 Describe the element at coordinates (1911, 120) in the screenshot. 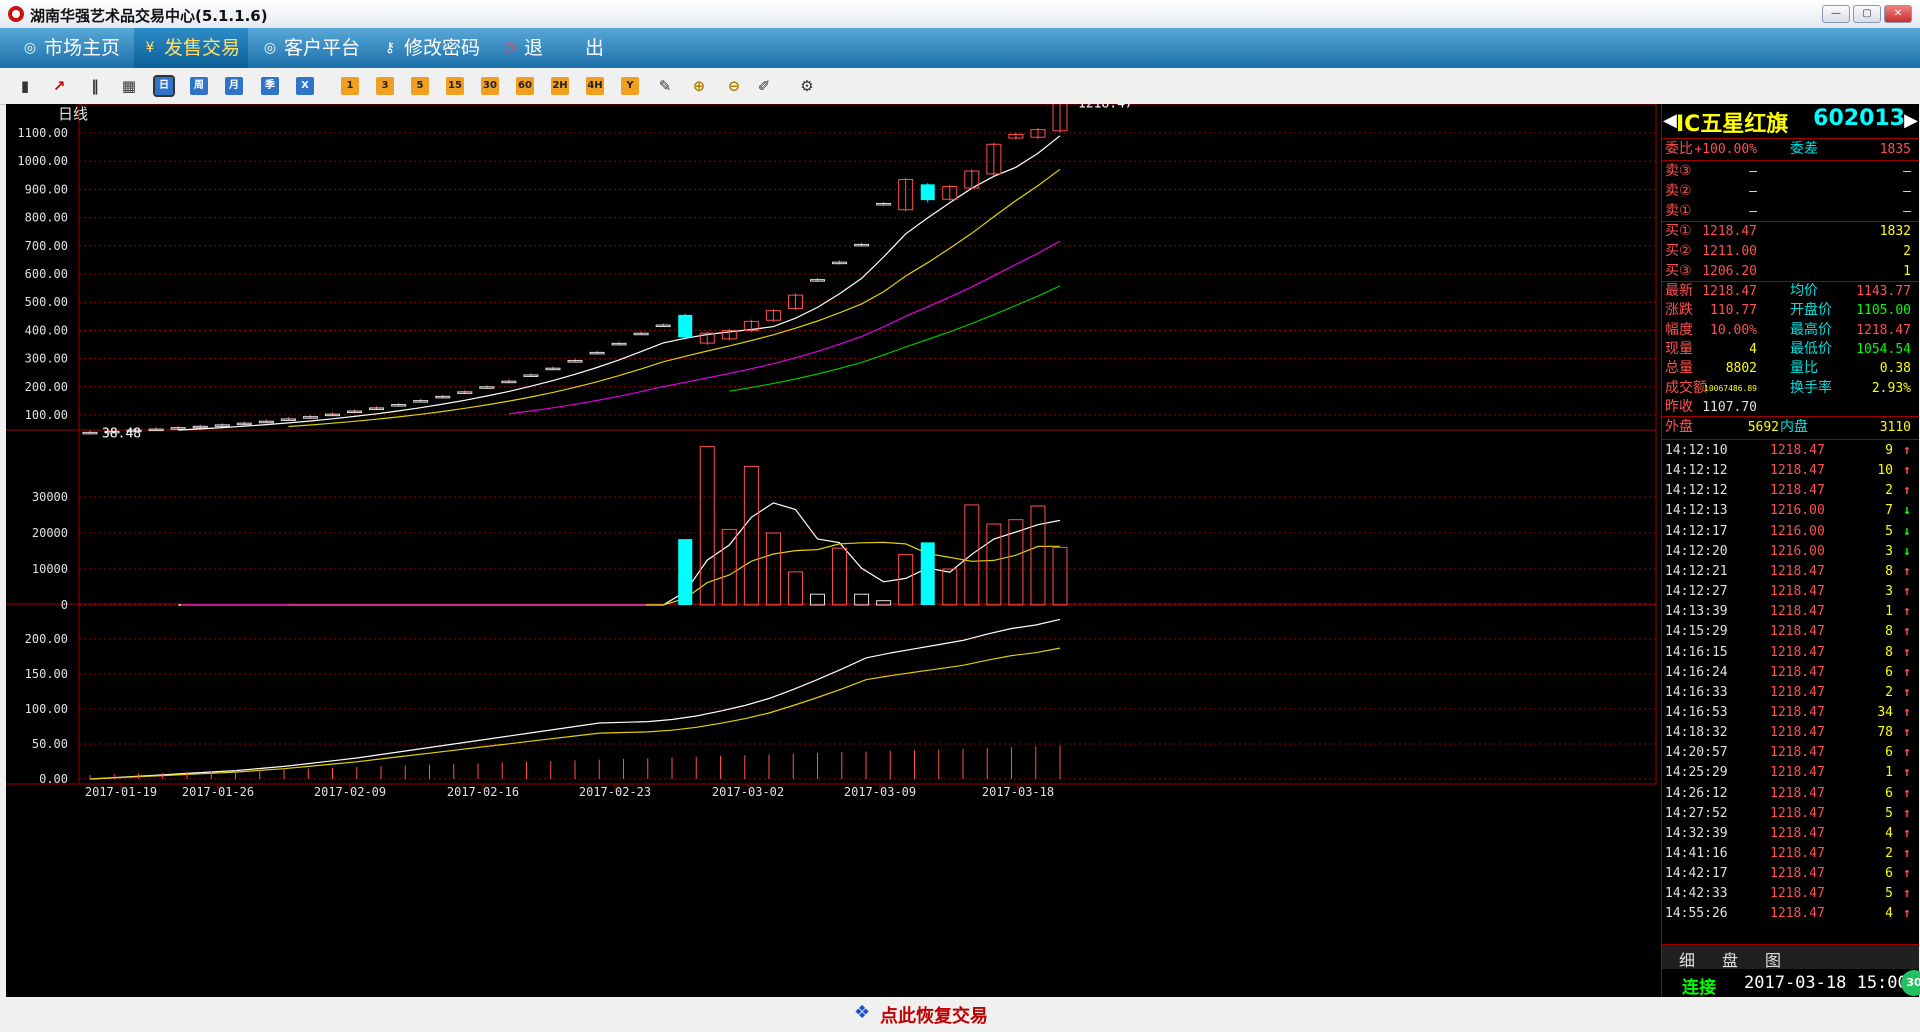

I see `next-arrow-icon: ▶` at that location.